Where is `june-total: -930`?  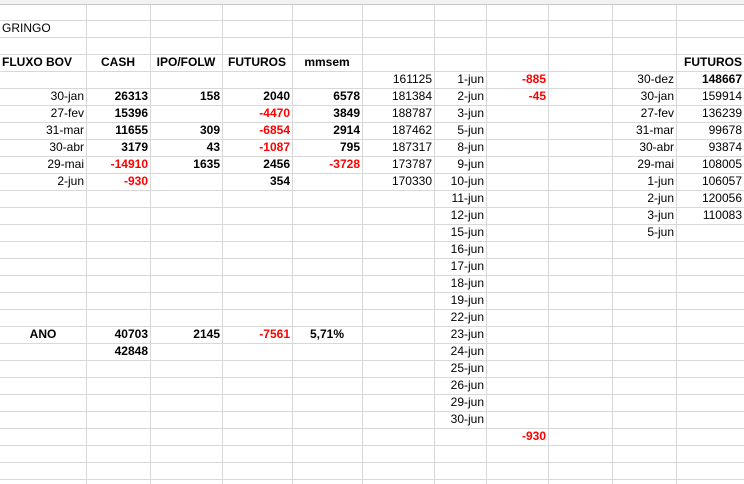 june-total: -930 is located at coordinates (517, 436).